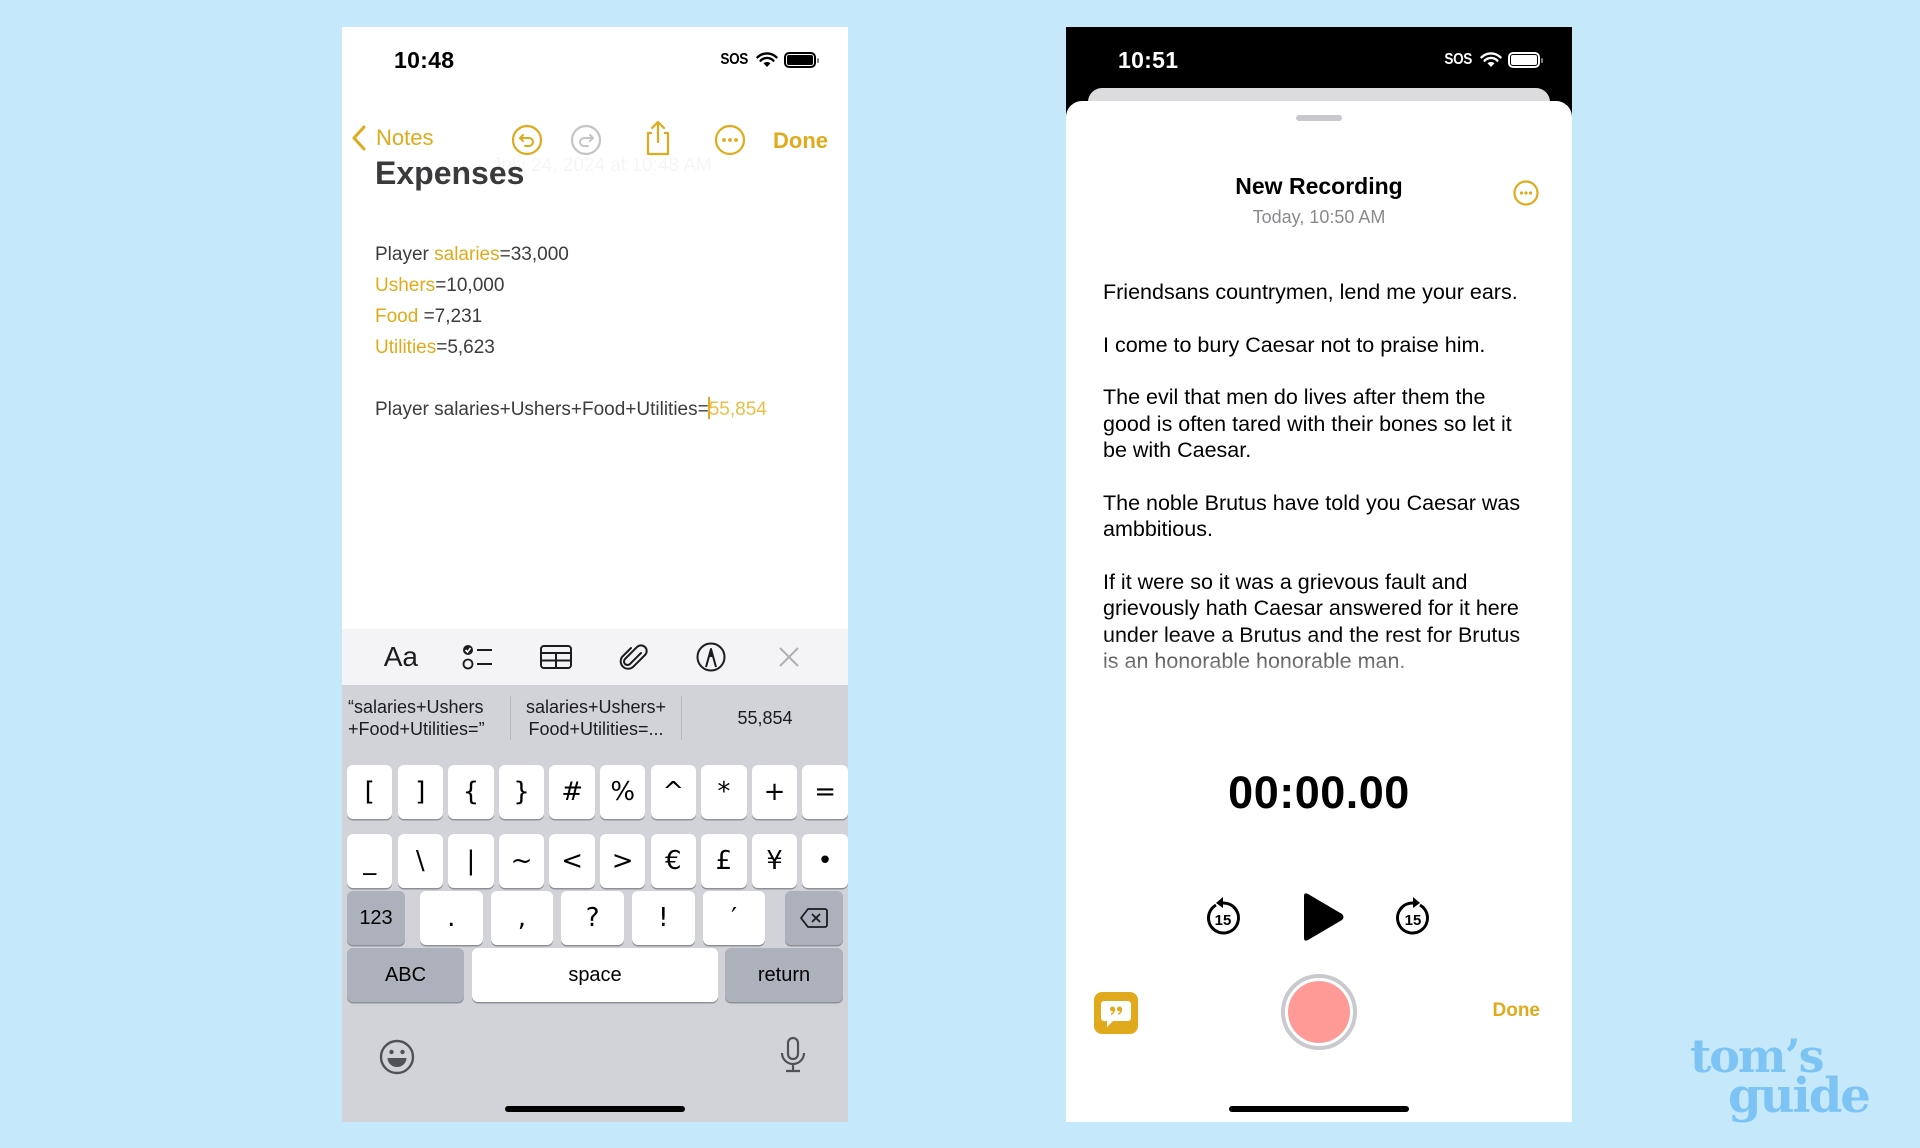  What do you see at coordinates (426, 718) in the screenshot?
I see `prediction-suggestion: “salaries+Ushers +Food+Utilities=”` at bounding box center [426, 718].